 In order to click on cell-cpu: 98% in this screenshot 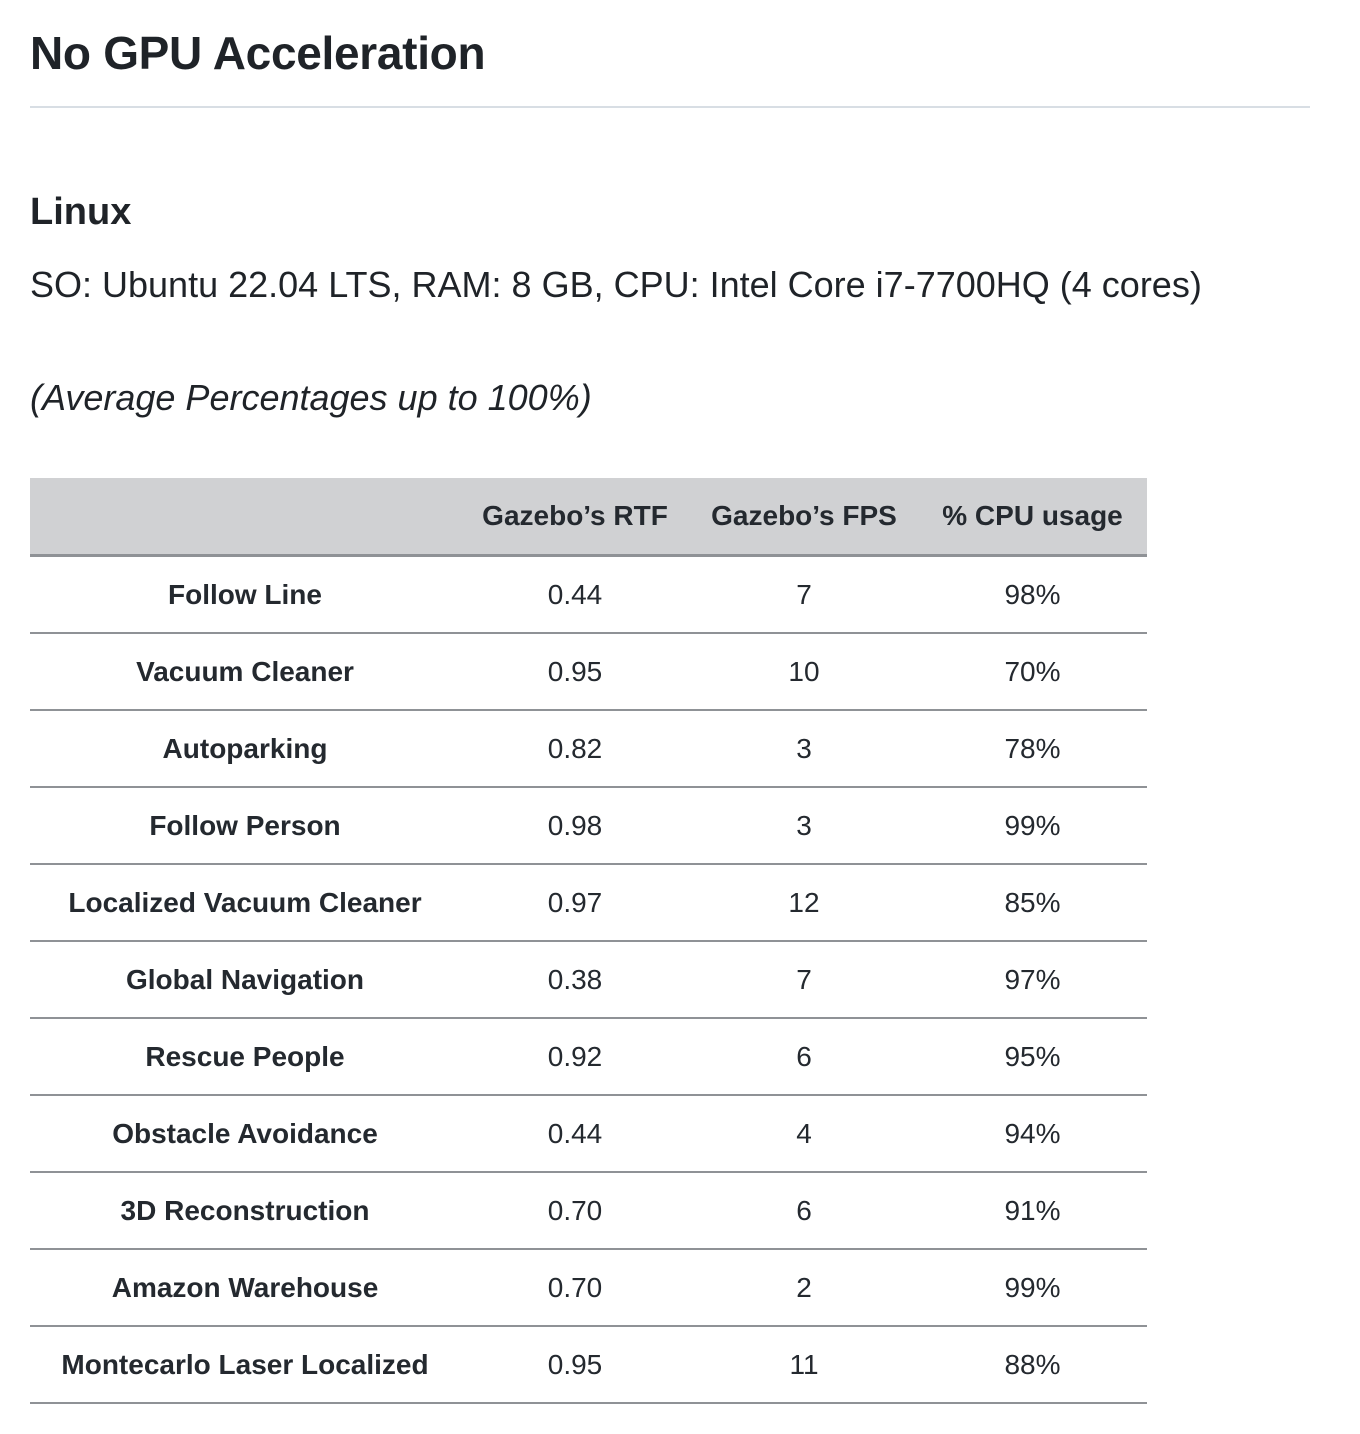, I will do `click(1032, 594)`.